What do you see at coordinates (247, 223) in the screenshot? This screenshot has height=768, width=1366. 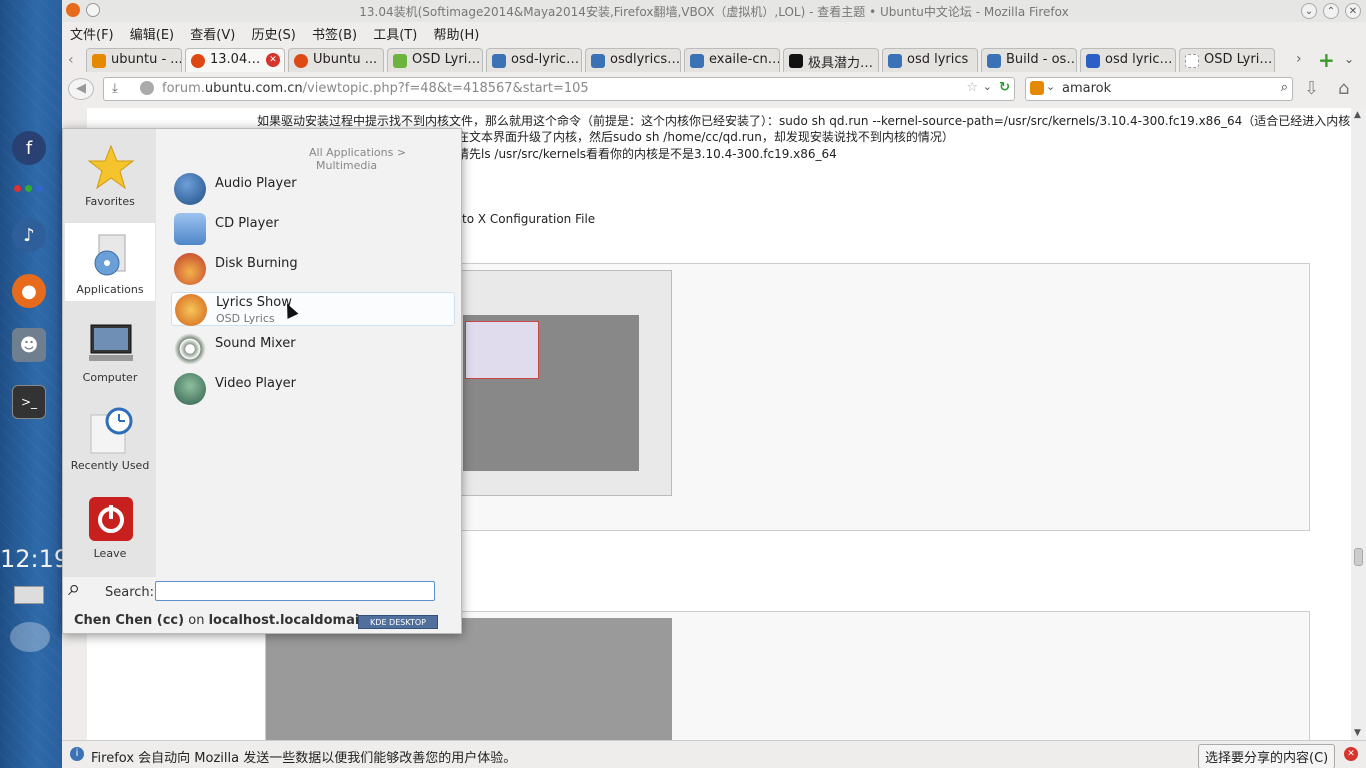 I see `app-name: CD Player` at bounding box center [247, 223].